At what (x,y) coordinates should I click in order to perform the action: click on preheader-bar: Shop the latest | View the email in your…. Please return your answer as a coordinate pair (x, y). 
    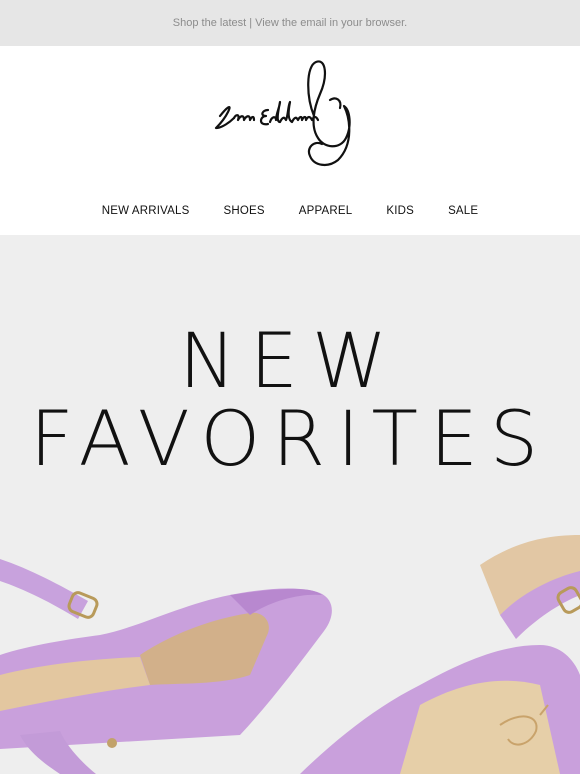
    Looking at the image, I should click on (290, 23).